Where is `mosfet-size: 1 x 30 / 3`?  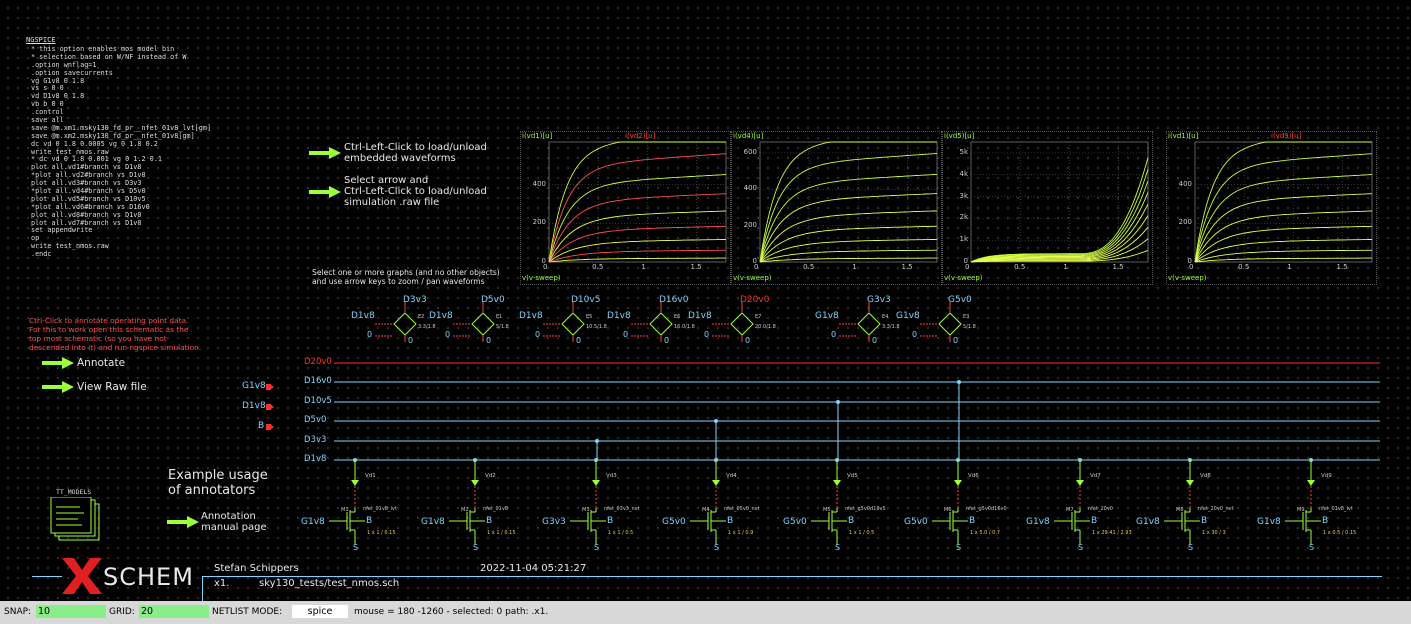
mosfet-size: 1 x 30 / 3 is located at coordinates (1214, 533).